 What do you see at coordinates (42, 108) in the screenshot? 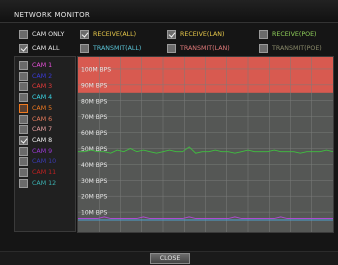
I see `camera-label: CAM 5` at bounding box center [42, 108].